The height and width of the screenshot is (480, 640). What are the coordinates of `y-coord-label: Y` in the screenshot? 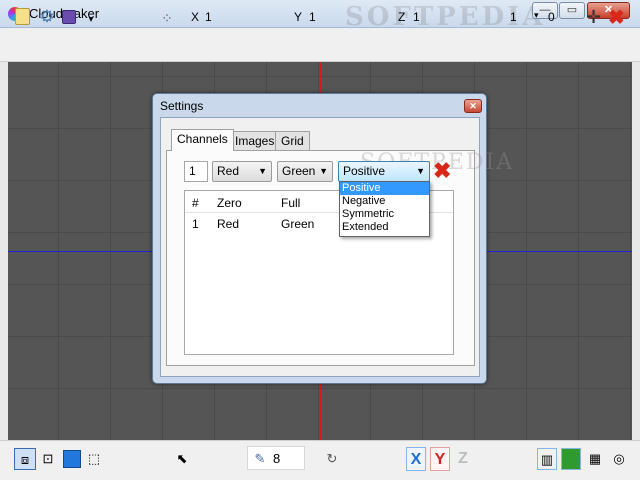 It's located at (298, 17).